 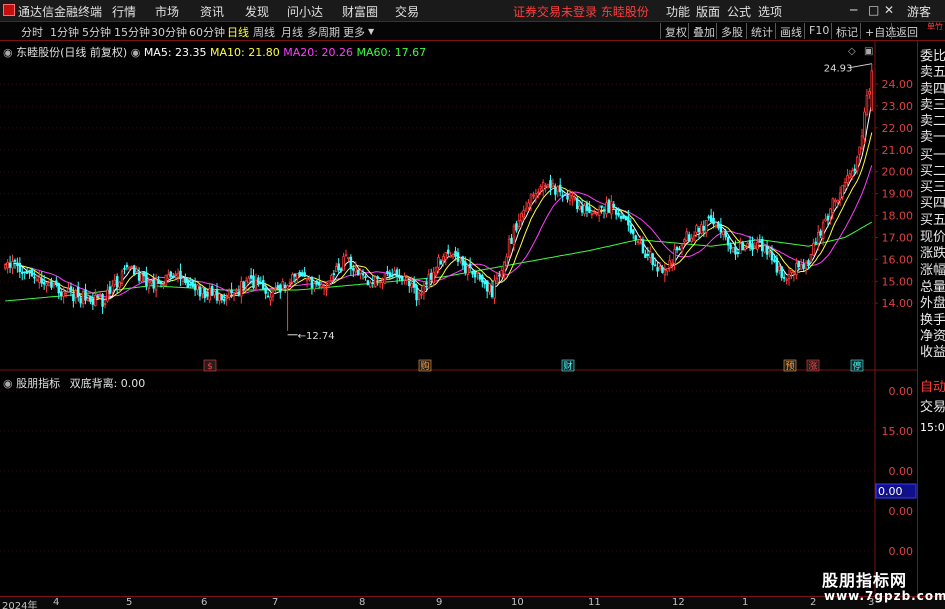 What do you see at coordinates (305, 11) in the screenshot?
I see `menu-item-ask: 问小达` at bounding box center [305, 11].